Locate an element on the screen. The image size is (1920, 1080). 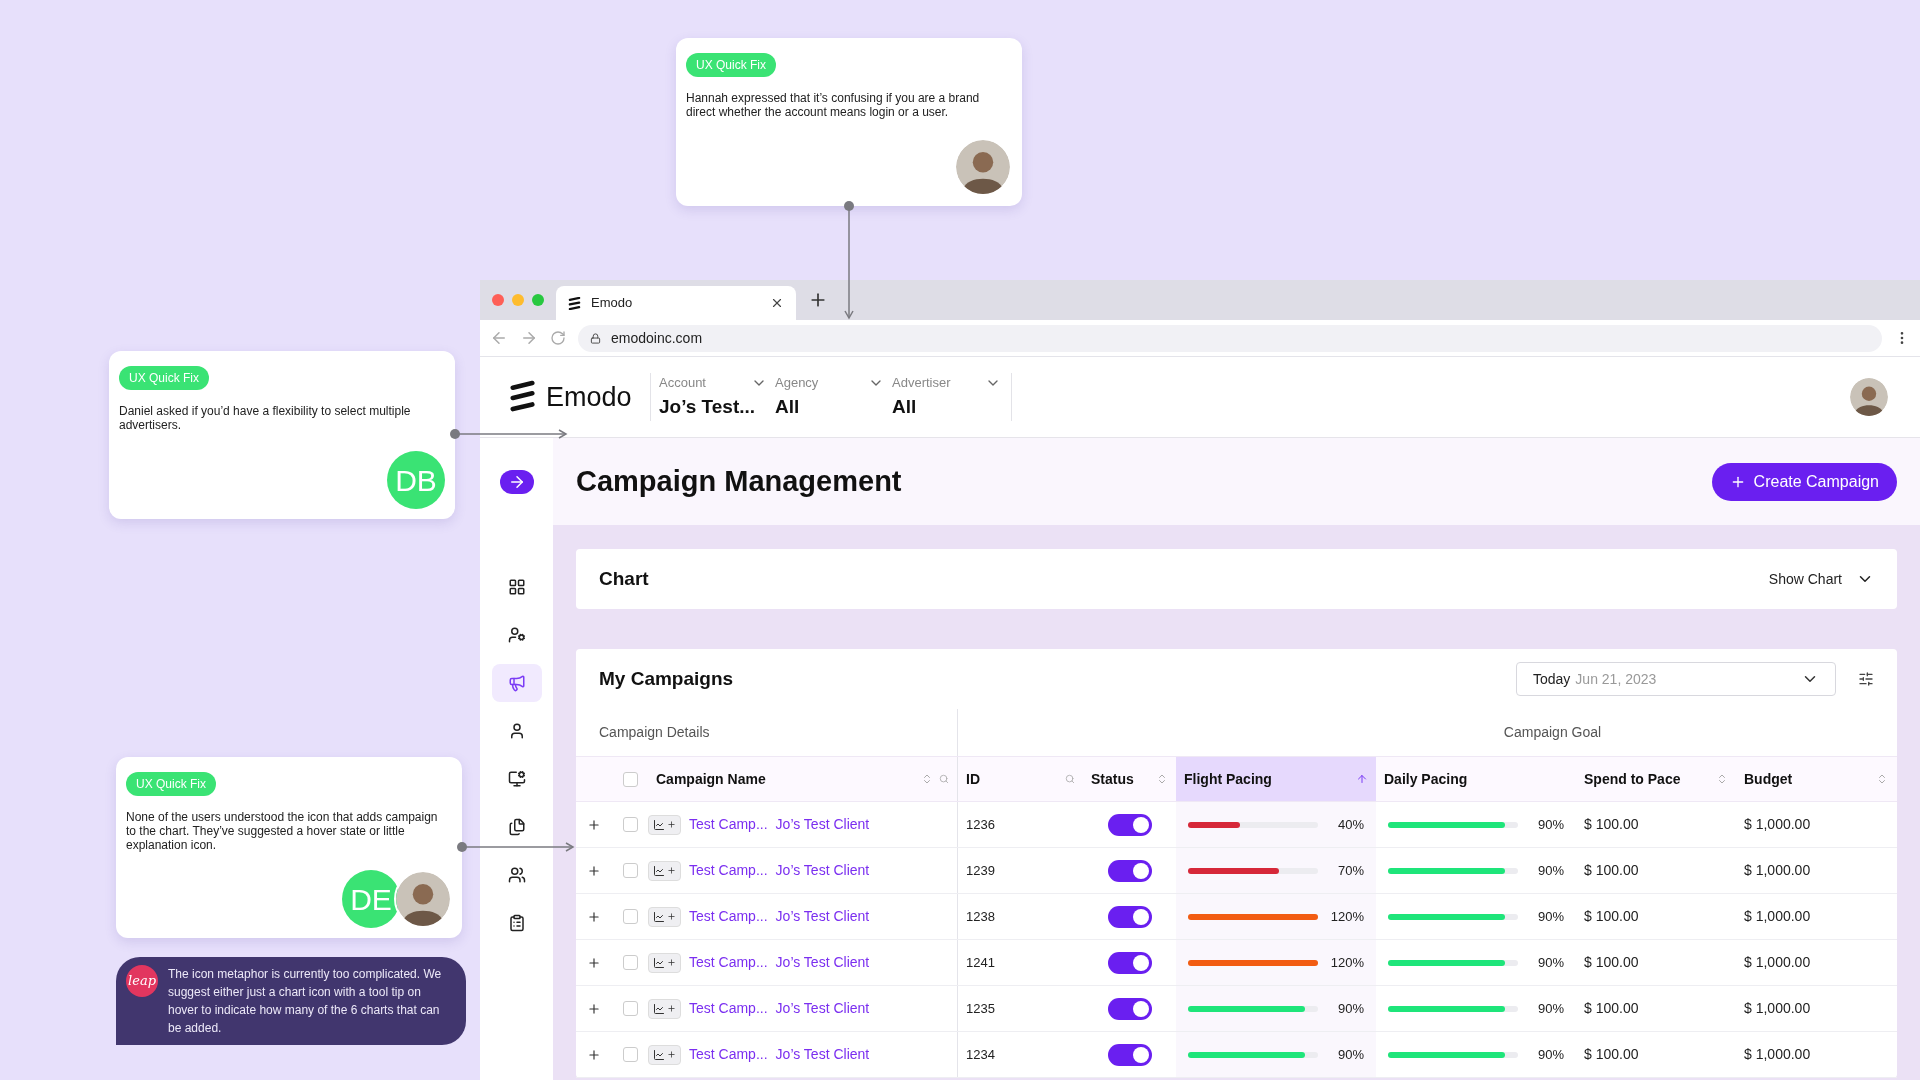
filter-dropdown: Advertiser All is located at coordinates (942, 397).